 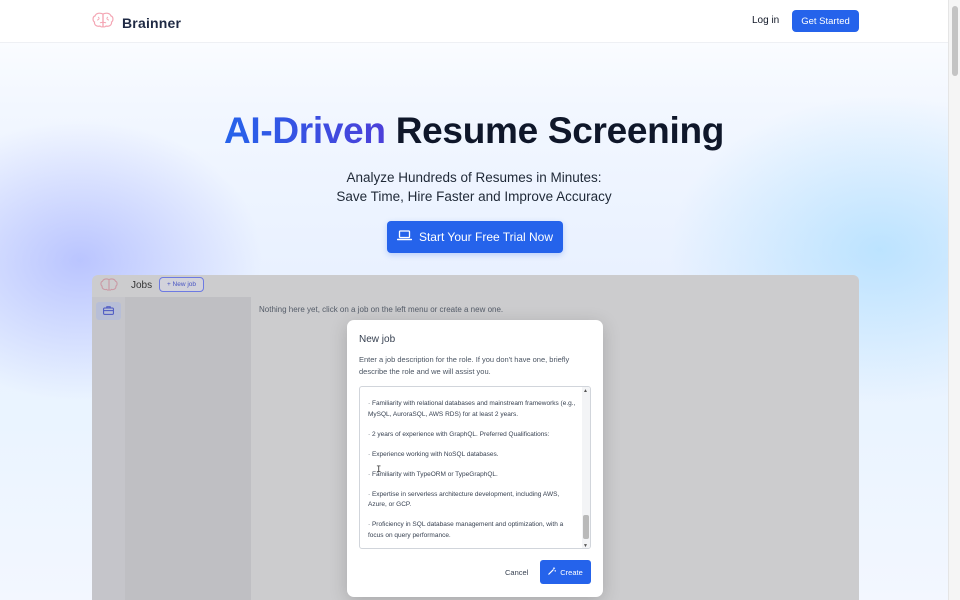 I want to click on create-button: Create, so click(x=565, y=572).